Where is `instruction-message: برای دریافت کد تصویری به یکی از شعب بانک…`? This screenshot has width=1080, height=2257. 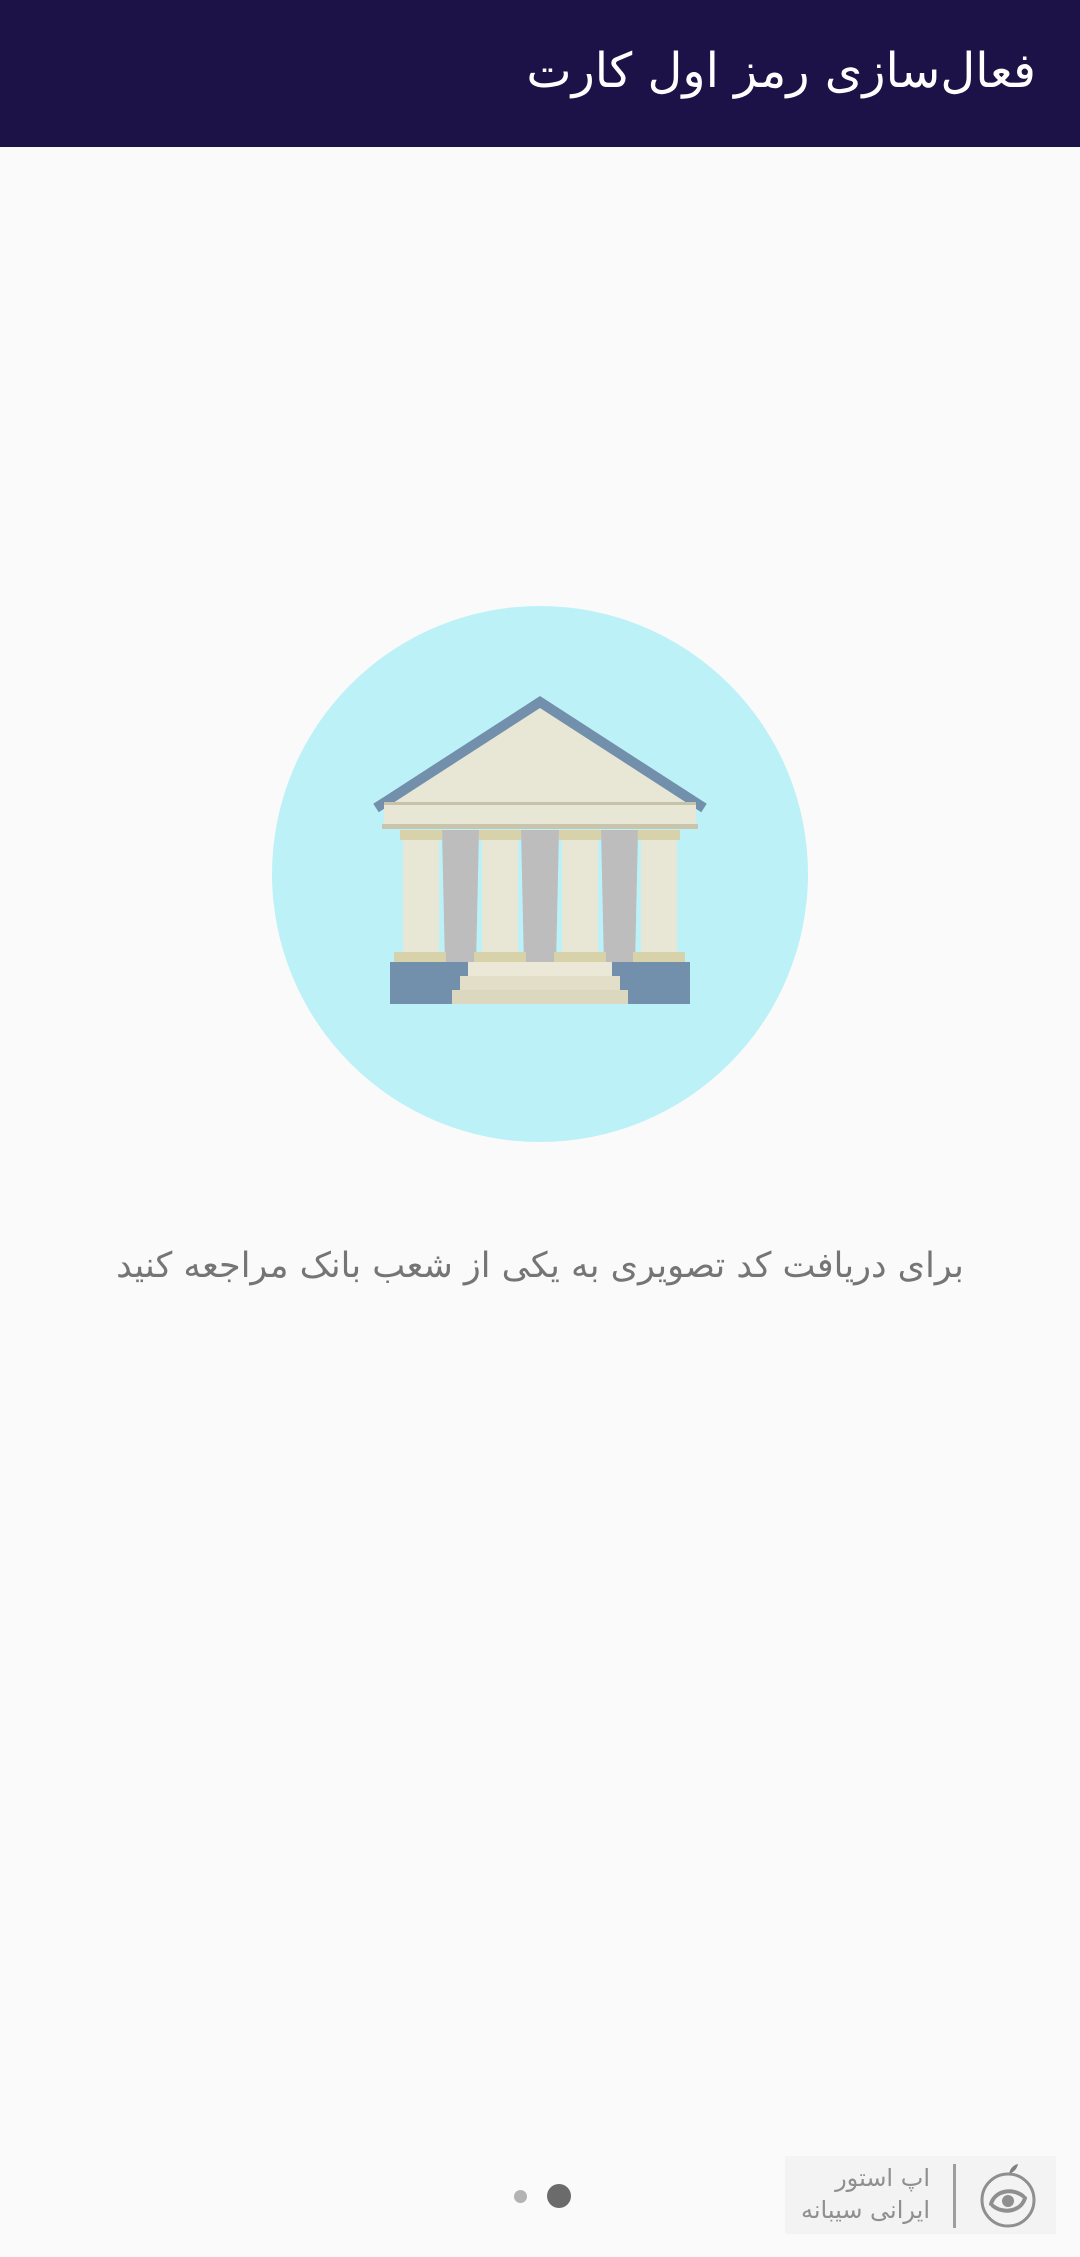 instruction-message: برای دریافت کد تصویری به یکی از شعب بانک… is located at coordinates (540, 1266).